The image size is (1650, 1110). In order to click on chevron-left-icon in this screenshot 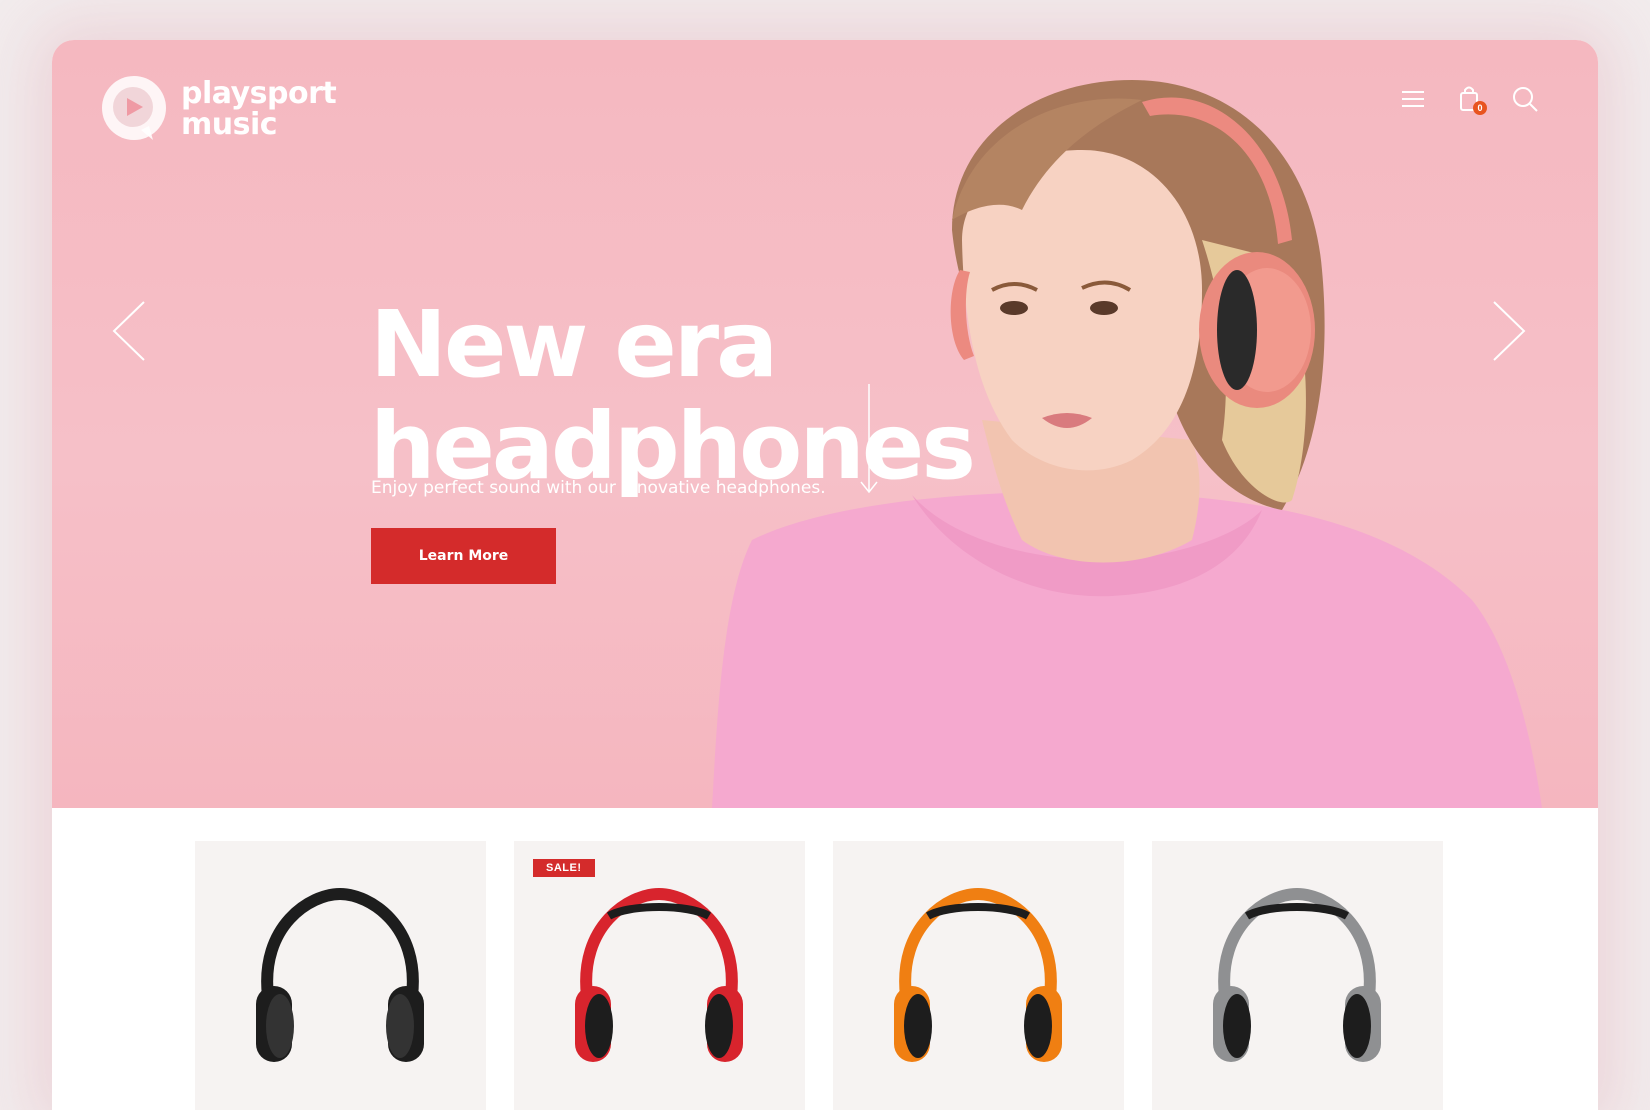, I will do `click(128, 331)`.